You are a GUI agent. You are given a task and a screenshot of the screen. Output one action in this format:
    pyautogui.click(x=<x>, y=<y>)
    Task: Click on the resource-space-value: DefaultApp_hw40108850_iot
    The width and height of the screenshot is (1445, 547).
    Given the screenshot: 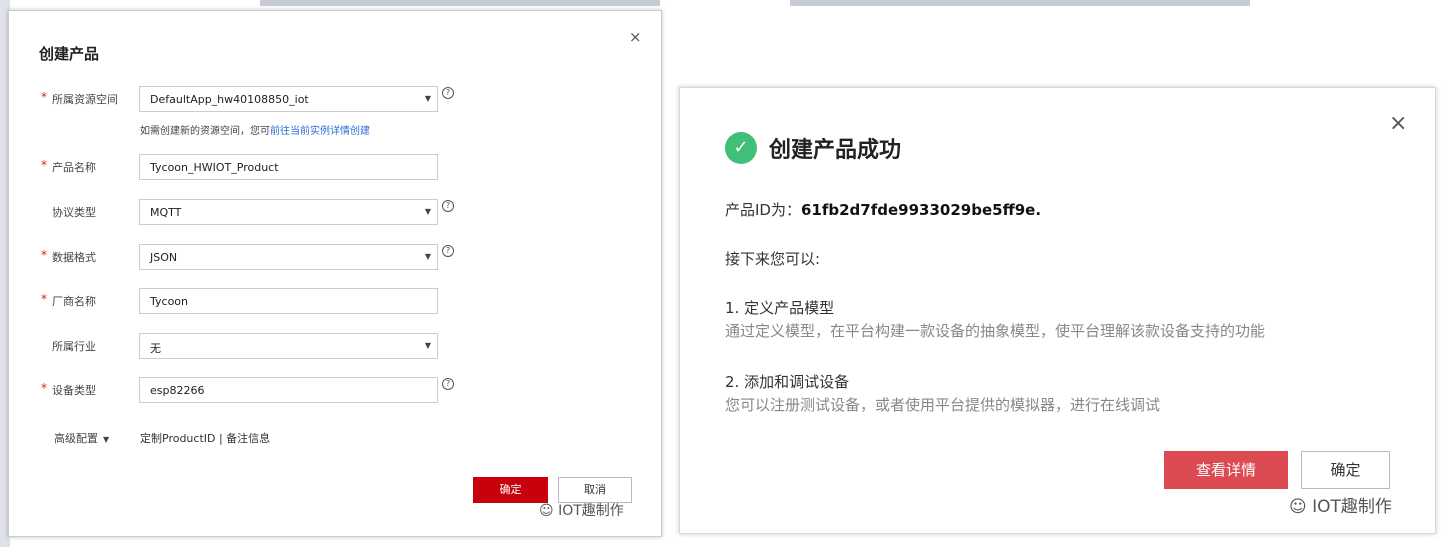 What is the action you would take?
    pyautogui.click(x=229, y=99)
    